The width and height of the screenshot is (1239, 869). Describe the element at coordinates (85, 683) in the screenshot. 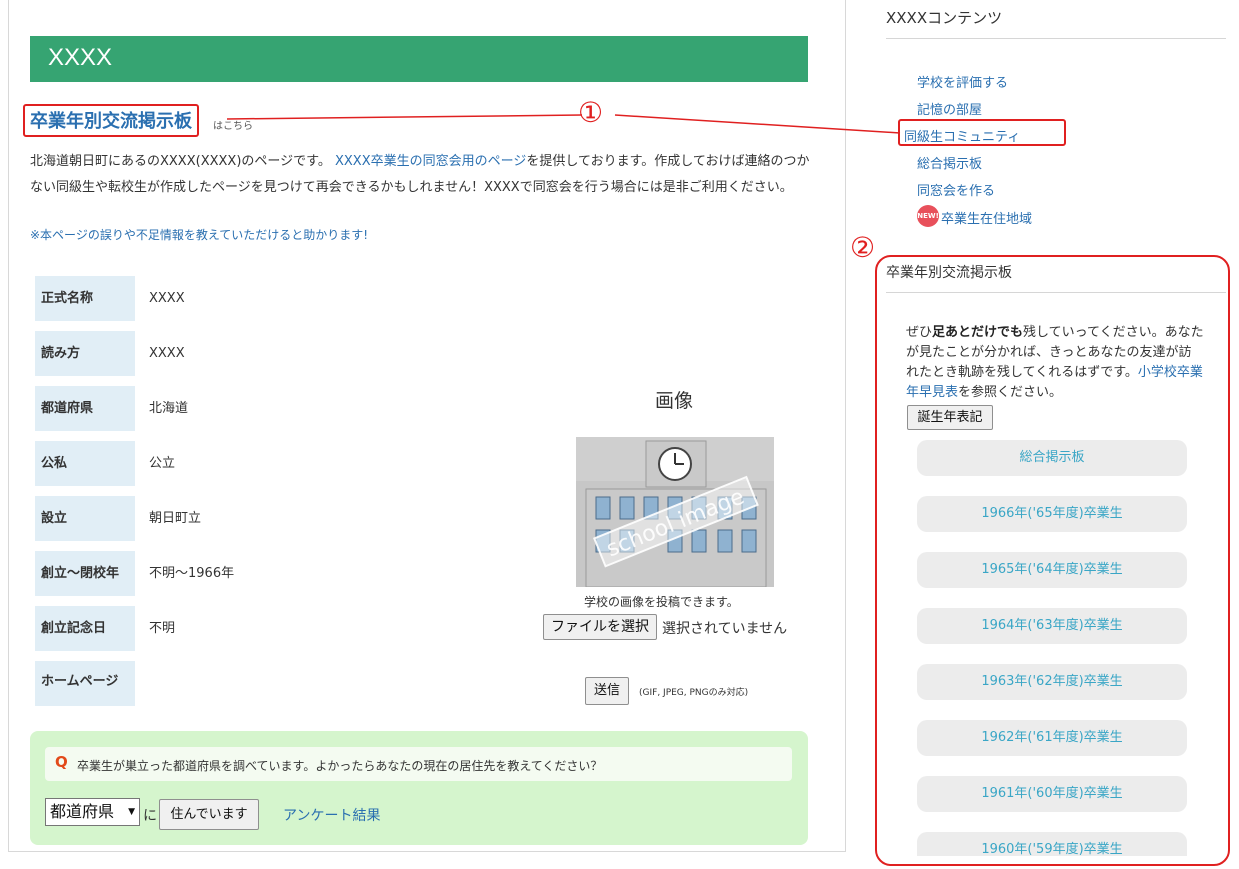

I see `info-label: ホームページ` at that location.